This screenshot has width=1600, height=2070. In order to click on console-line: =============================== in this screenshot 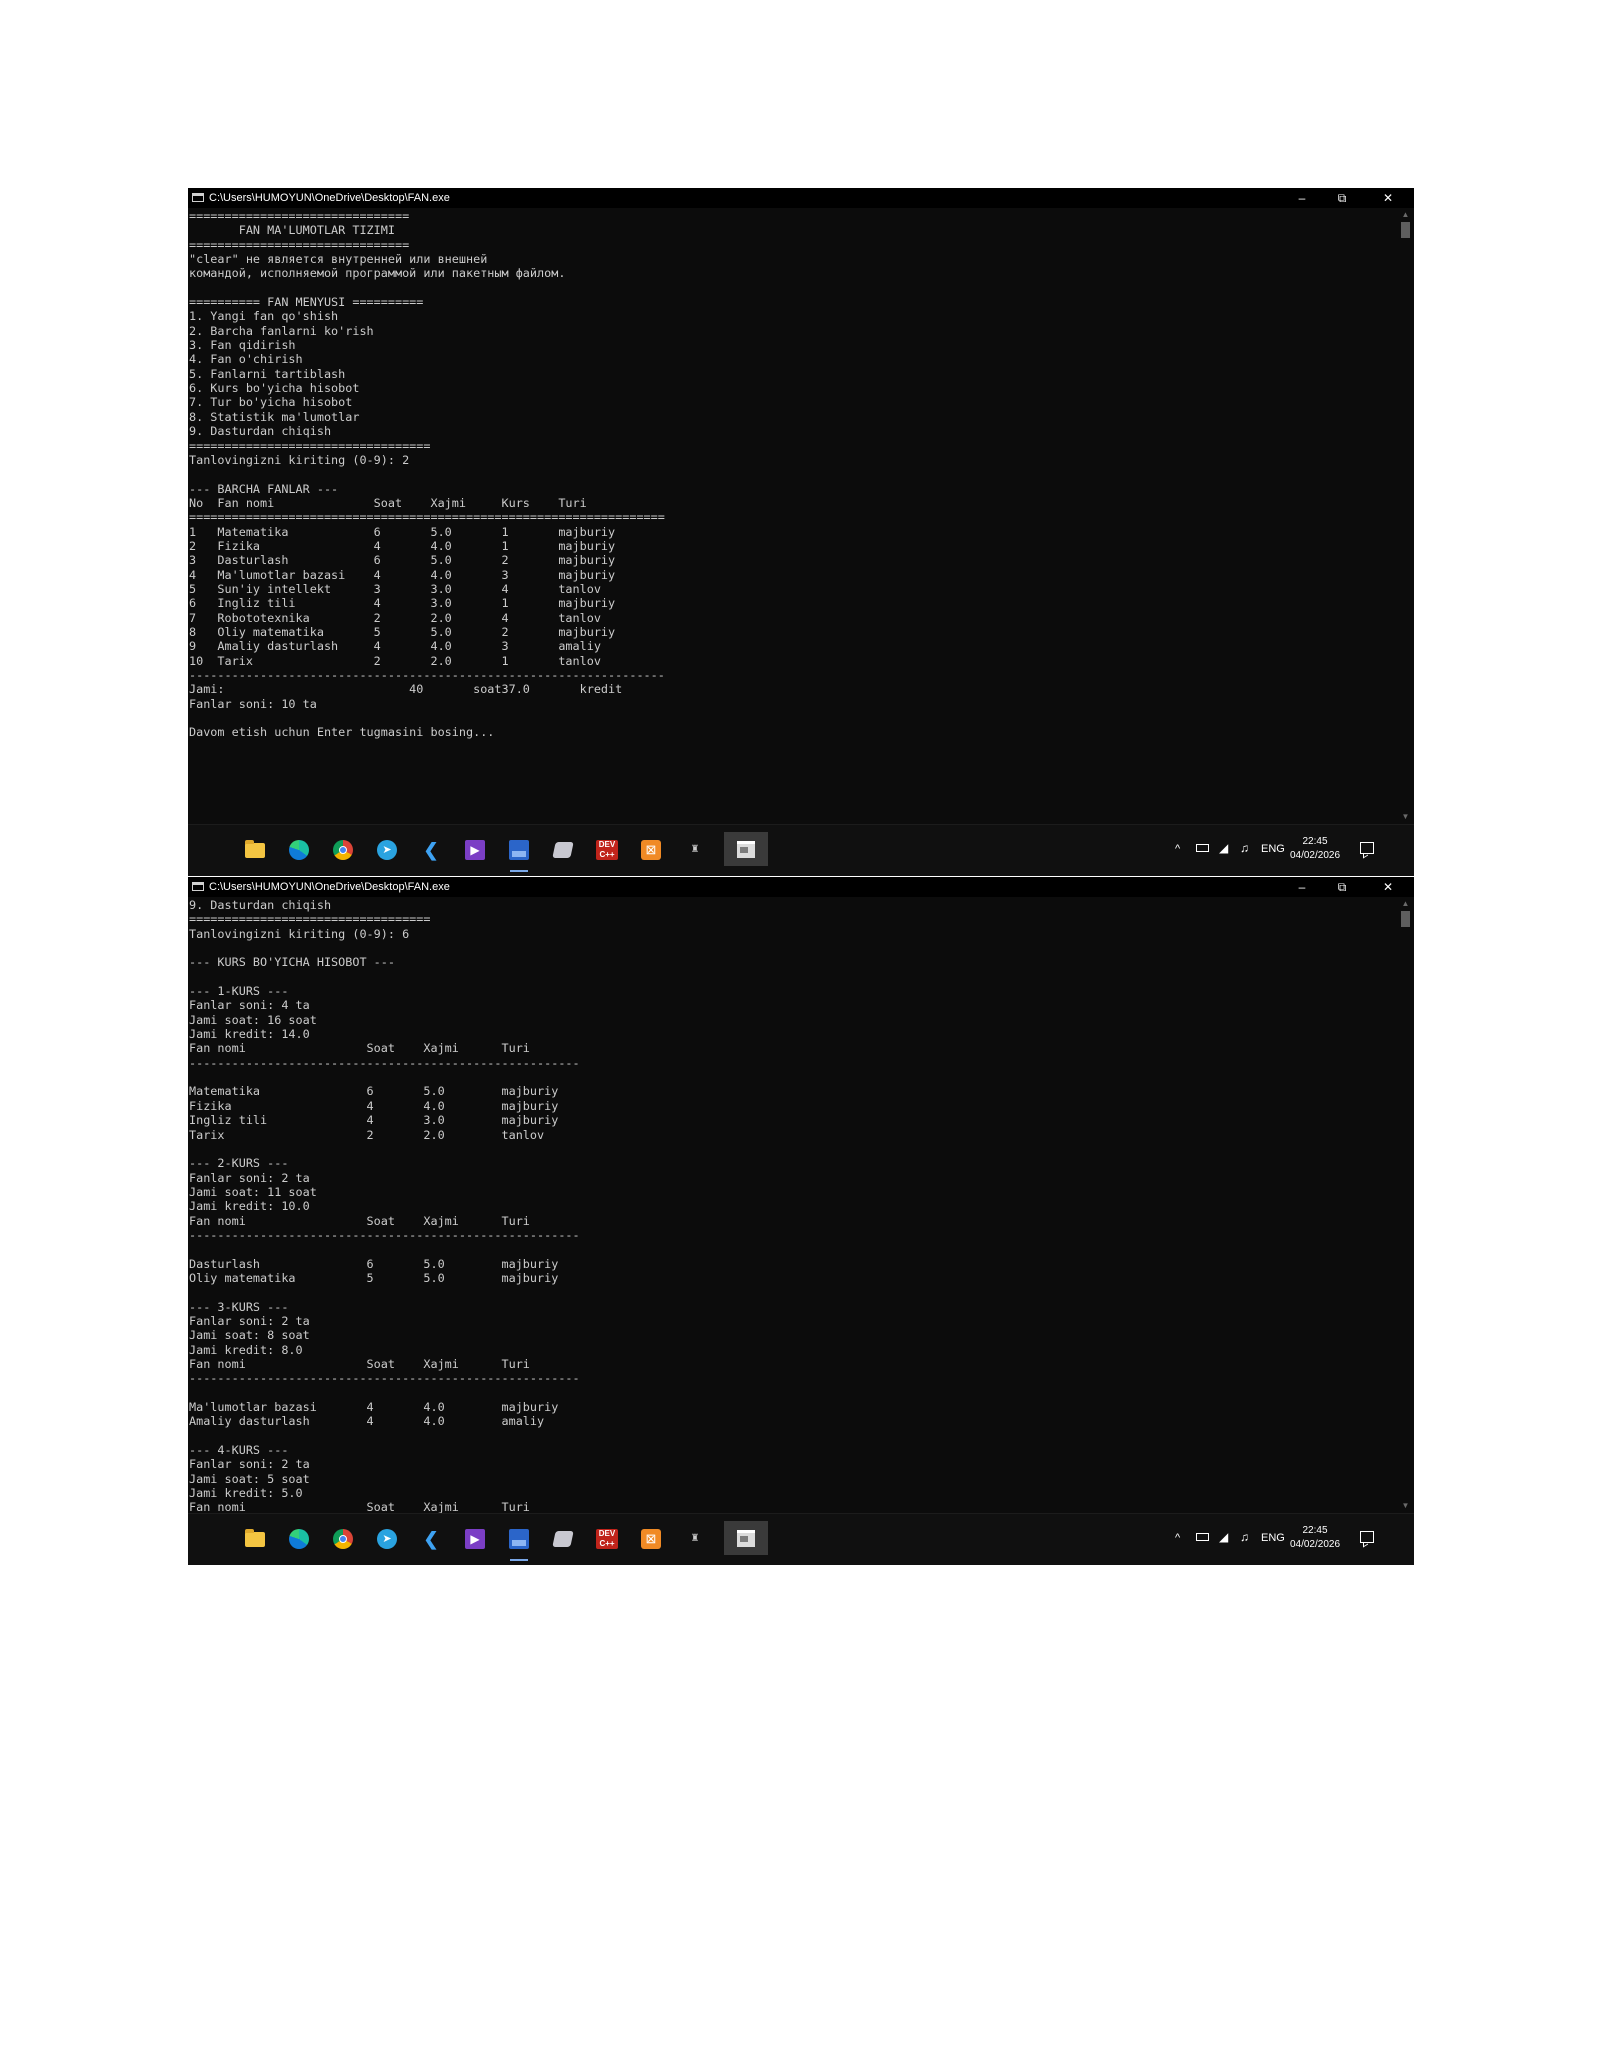, I will do `click(299, 216)`.